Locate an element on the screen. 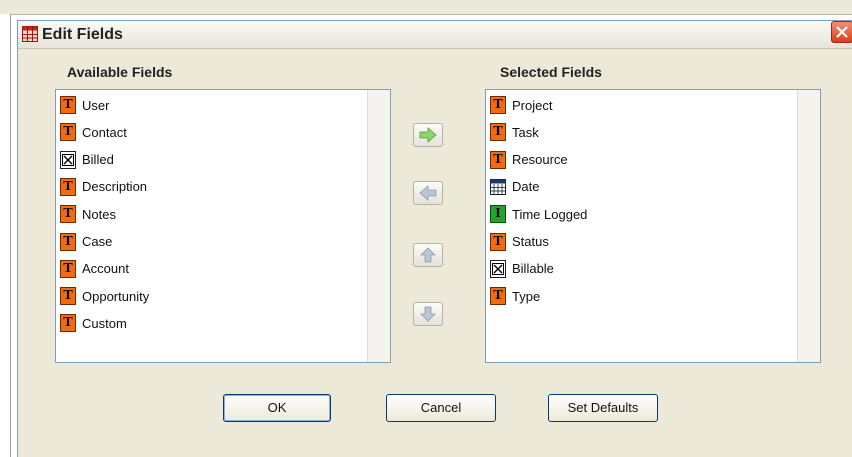 The height and width of the screenshot is (457, 852). arrow-left-icon is located at coordinates (428, 193).